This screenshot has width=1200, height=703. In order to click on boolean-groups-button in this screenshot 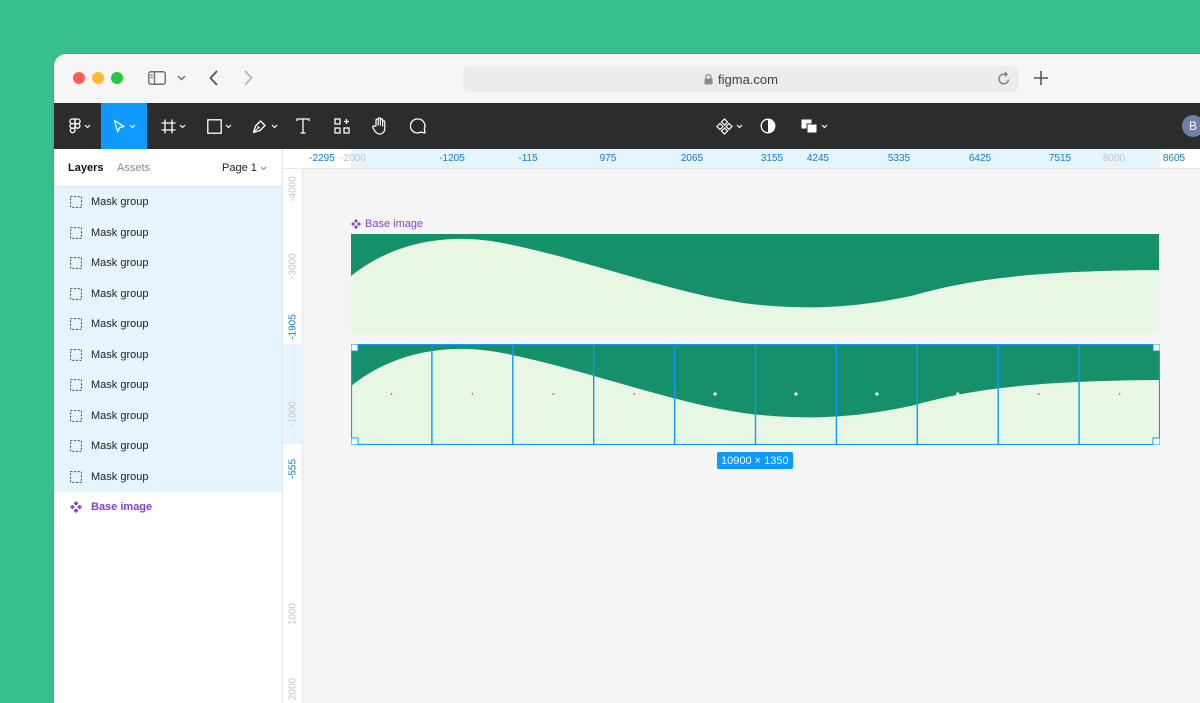, I will do `click(814, 126)`.